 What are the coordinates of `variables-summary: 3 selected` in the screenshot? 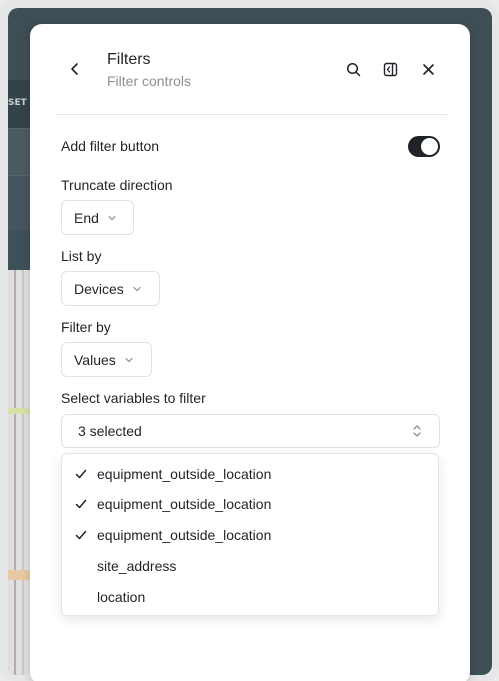 It's located at (110, 431).